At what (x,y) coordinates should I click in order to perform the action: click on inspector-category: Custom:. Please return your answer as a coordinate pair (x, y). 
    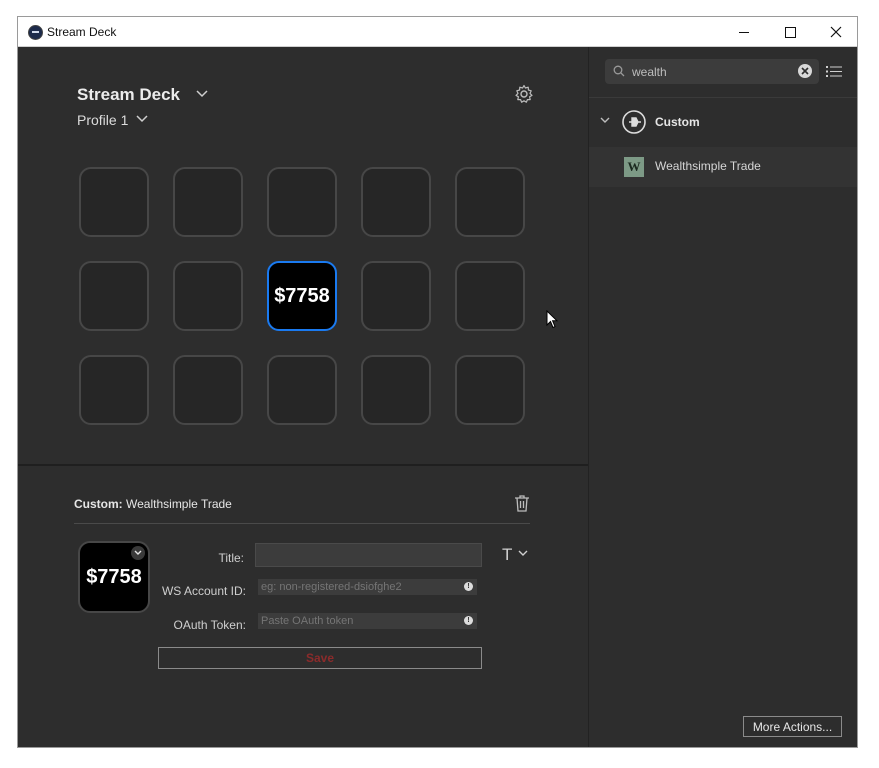
    Looking at the image, I should click on (98, 504).